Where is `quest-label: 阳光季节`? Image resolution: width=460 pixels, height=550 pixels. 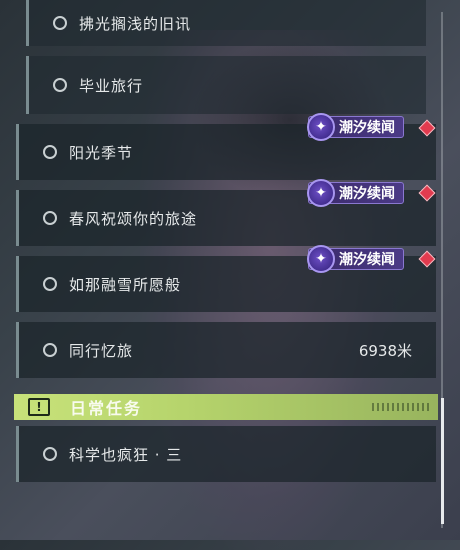 quest-label: 阳光季节 is located at coordinates (101, 152).